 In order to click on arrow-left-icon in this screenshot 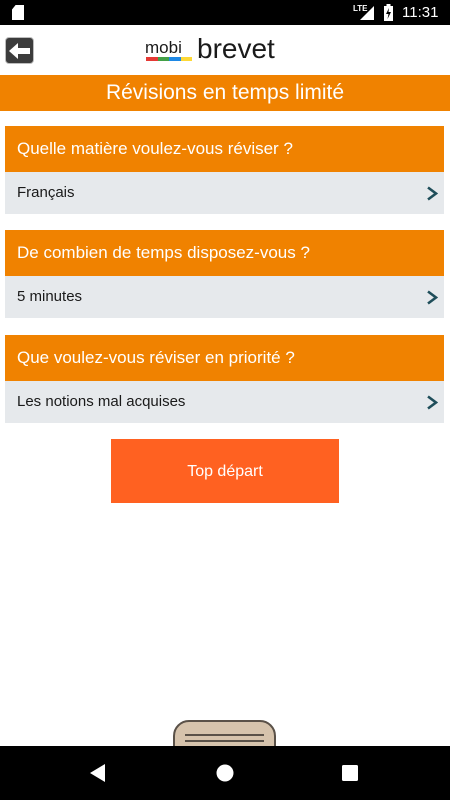, I will do `click(19, 51)`.